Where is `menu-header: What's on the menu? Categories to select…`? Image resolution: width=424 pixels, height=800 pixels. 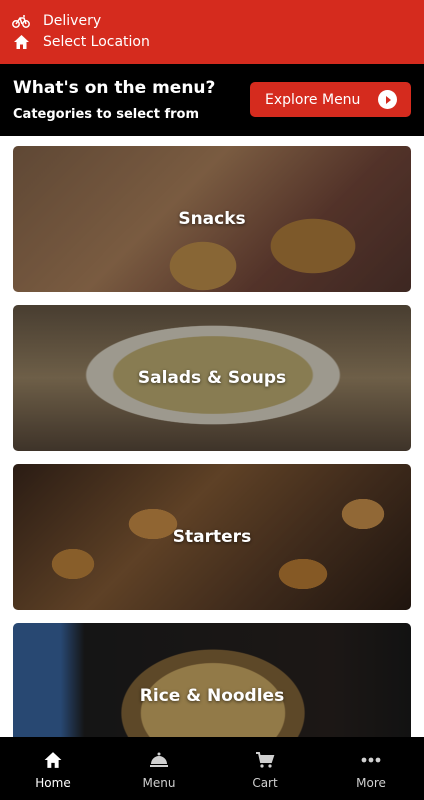 menu-header: What's on the menu? Categories to select… is located at coordinates (212, 100).